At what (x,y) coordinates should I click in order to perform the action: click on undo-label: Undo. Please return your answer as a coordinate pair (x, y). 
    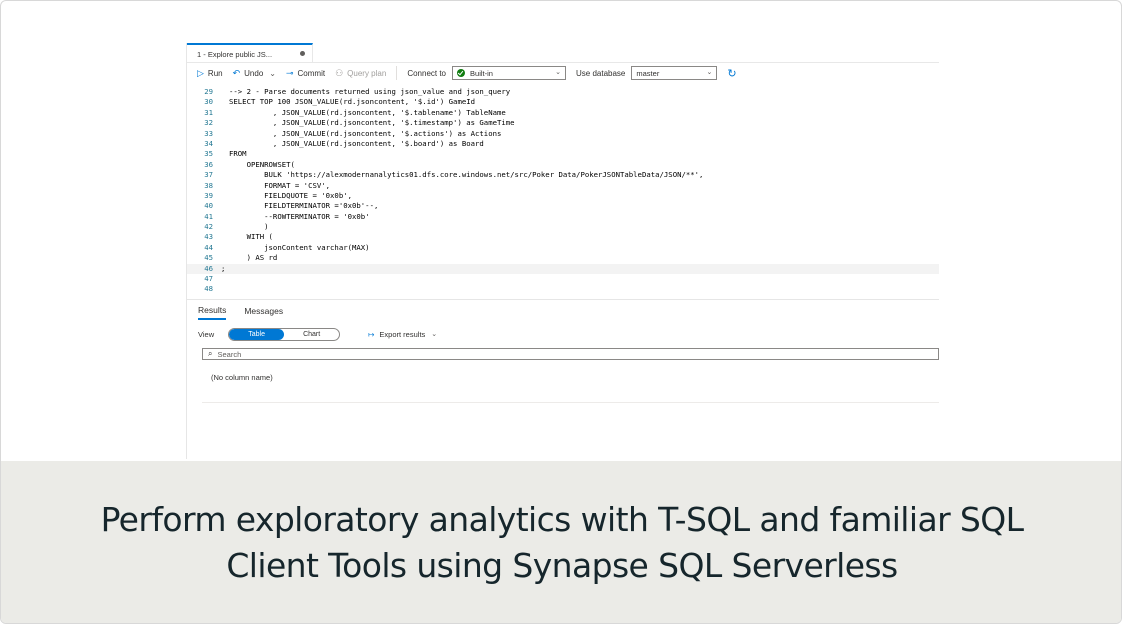
    Looking at the image, I should click on (254, 73).